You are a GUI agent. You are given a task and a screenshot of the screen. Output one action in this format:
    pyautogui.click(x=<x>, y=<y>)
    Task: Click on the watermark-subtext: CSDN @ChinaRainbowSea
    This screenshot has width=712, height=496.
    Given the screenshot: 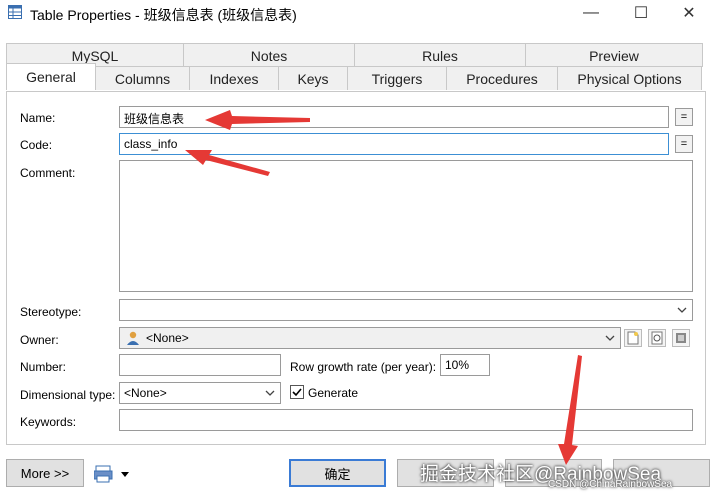 What is the action you would take?
    pyautogui.click(x=610, y=484)
    